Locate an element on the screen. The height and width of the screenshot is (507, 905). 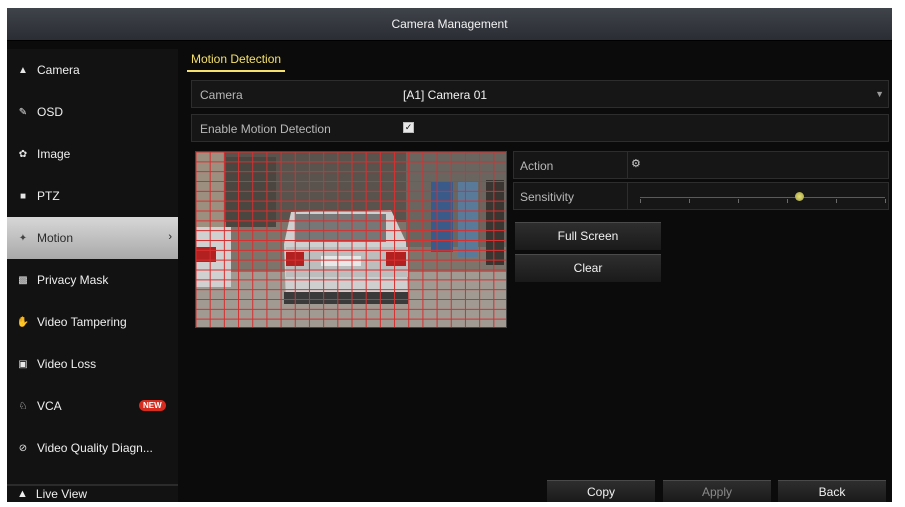
sidebar-item-label: Camera is located at coordinates (58, 70).